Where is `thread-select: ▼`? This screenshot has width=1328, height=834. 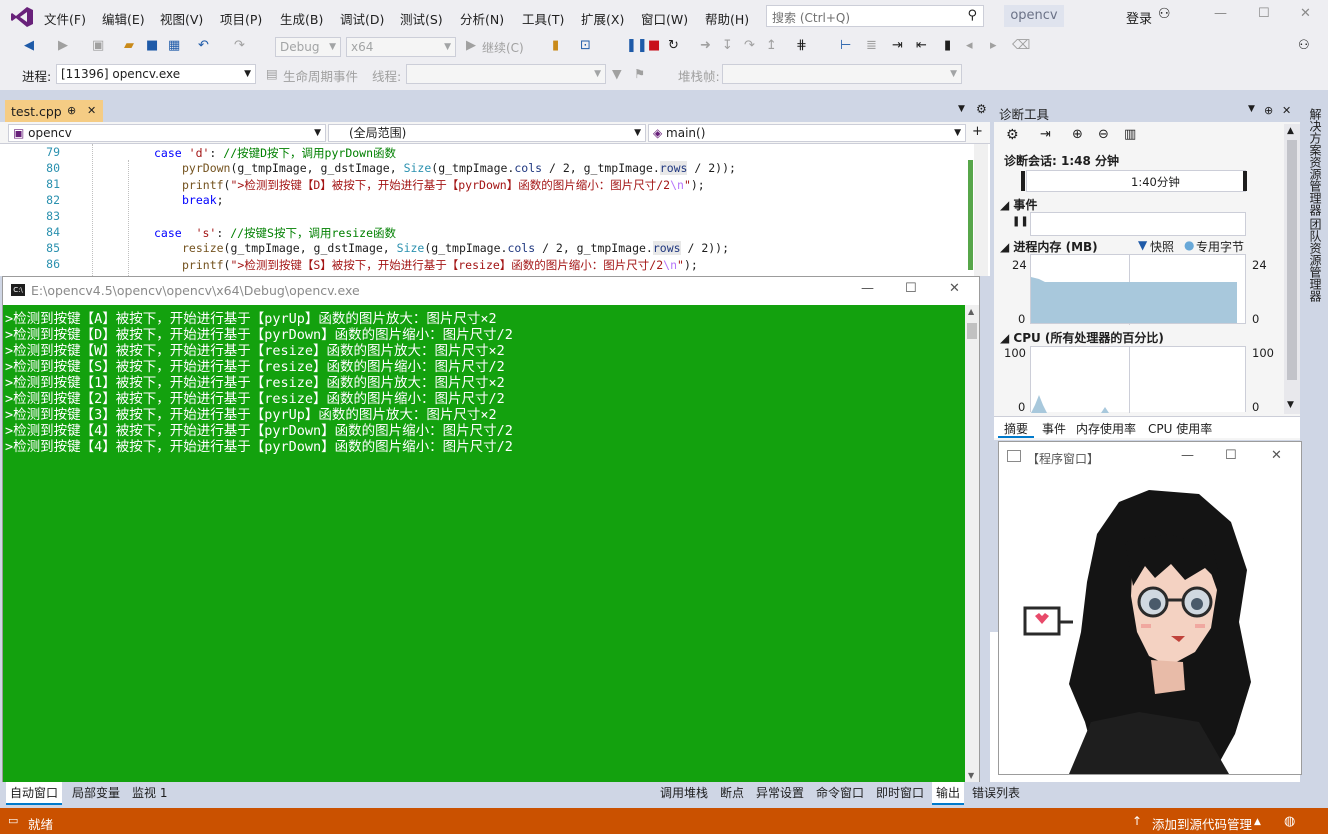 thread-select: ▼ is located at coordinates (506, 74).